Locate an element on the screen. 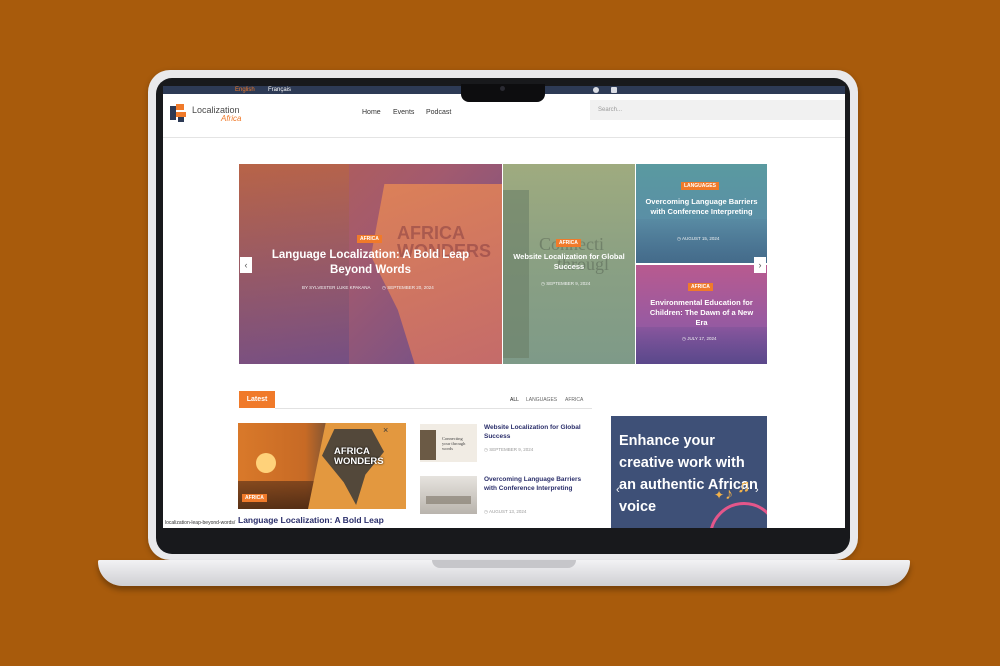  middle-card-image is located at coordinates (516, 274).